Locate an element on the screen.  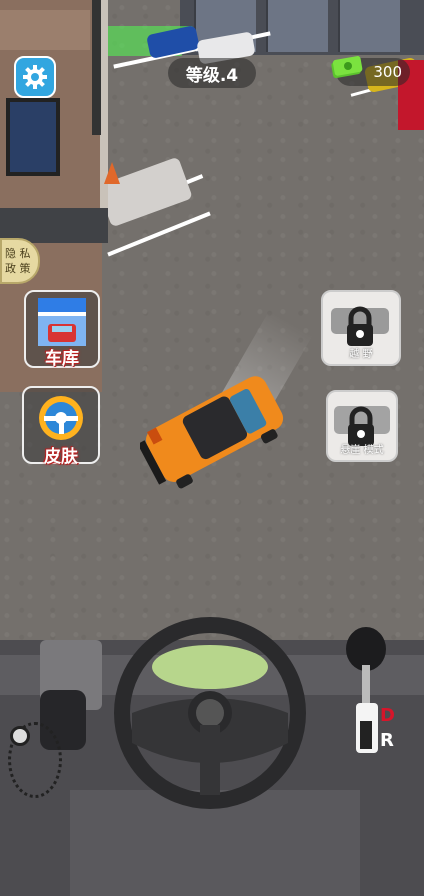
garage-button: 车库 is located at coordinates (62, 329).